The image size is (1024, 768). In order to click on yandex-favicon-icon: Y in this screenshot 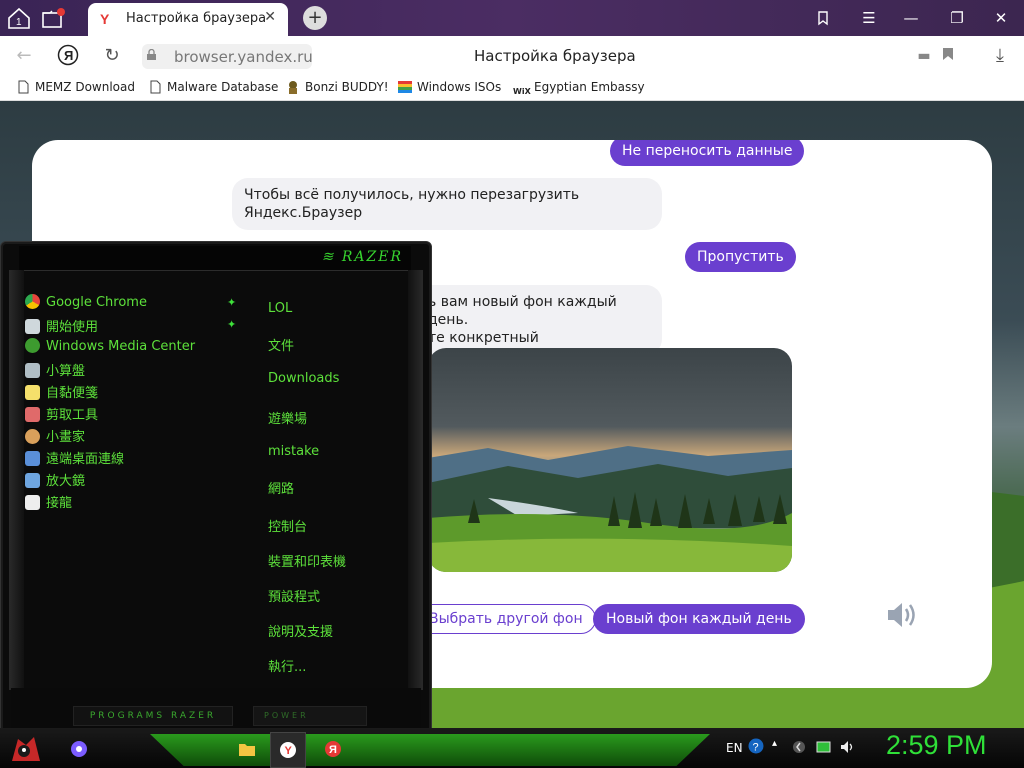, I will do `click(105, 19)`.